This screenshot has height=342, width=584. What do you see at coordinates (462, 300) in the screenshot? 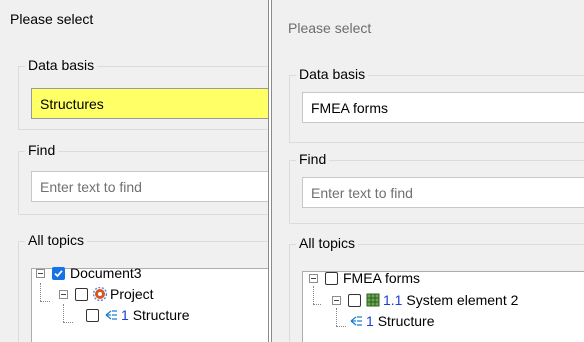
I see `node-label: System element 2` at bounding box center [462, 300].